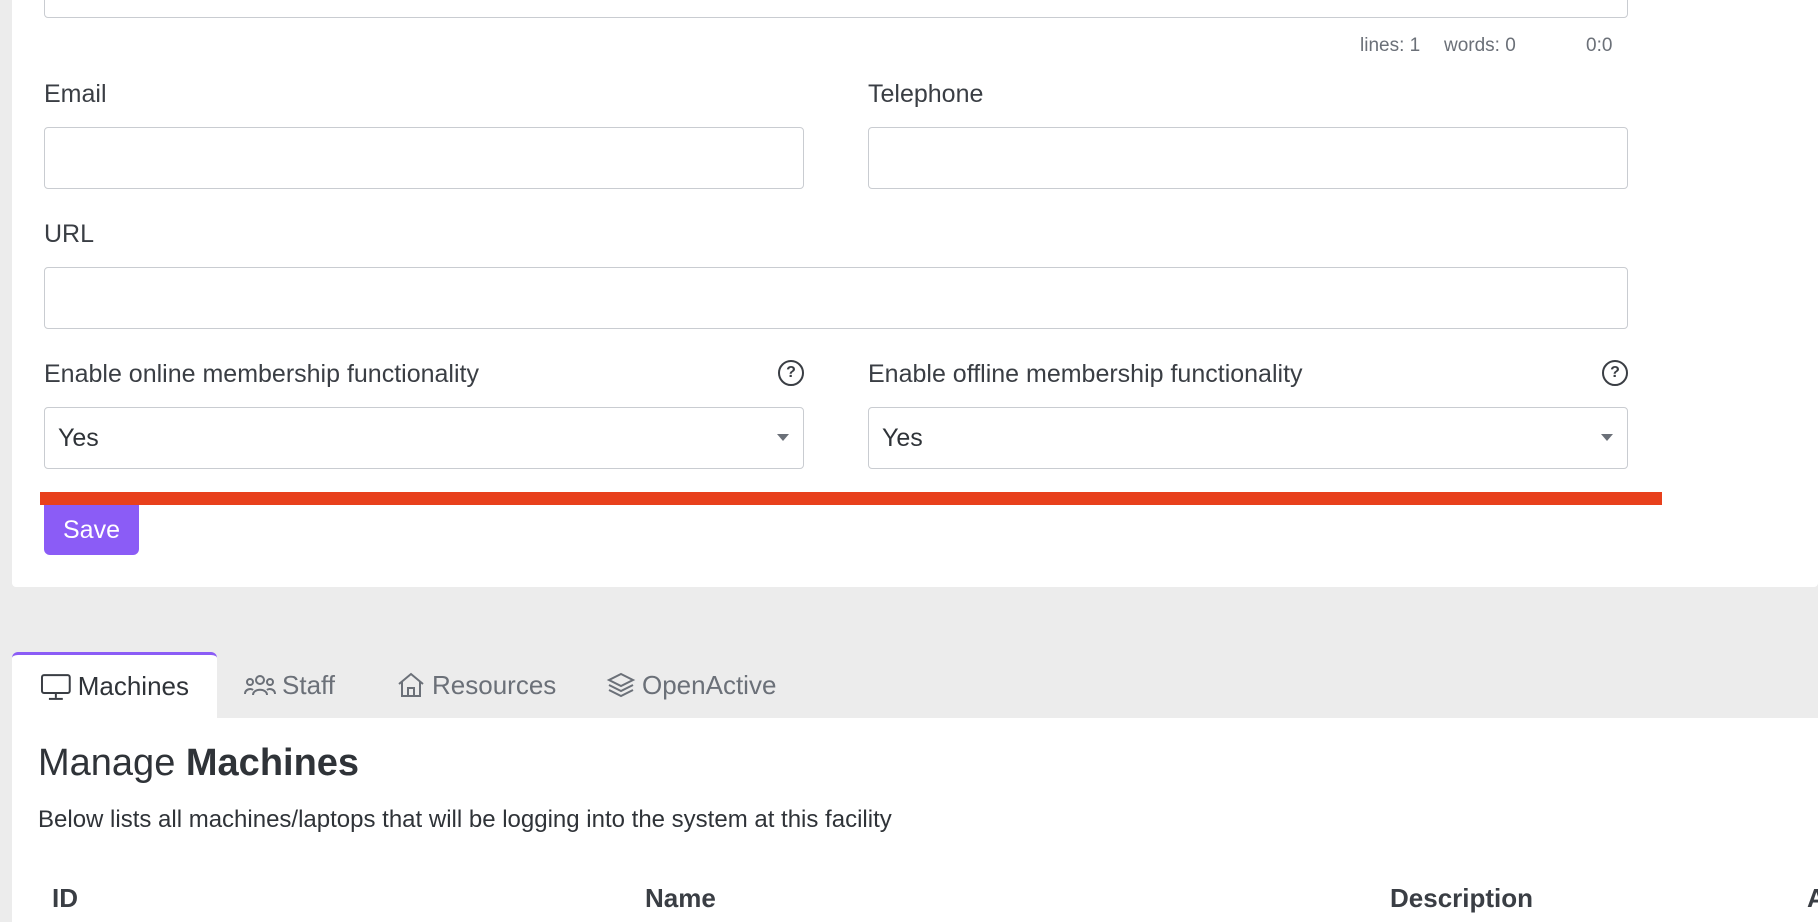 The image size is (1818, 922). What do you see at coordinates (1480, 45) in the screenshot?
I see `word-count: words: 0` at bounding box center [1480, 45].